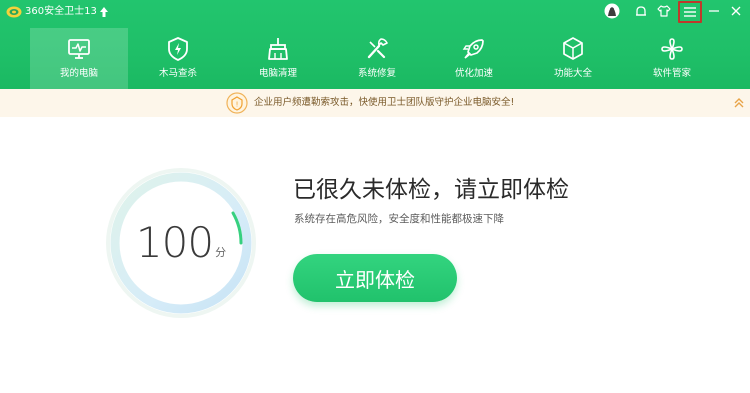 The width and height of the screenshot is (750, 393). Describe the element at coordinates (664, 11) in the screenshot. I see `skin-shirt-icon` at that location.